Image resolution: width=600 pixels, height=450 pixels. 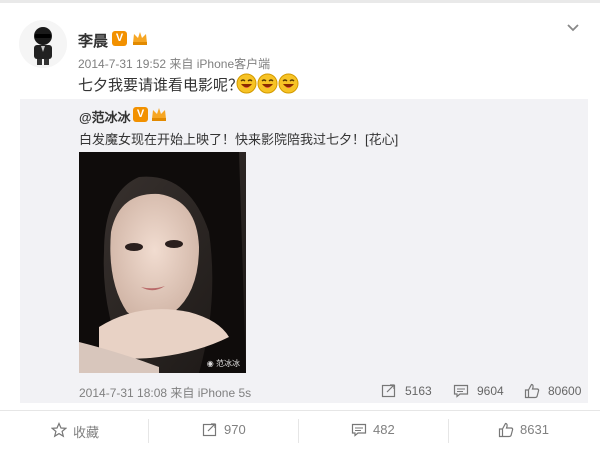 I want to click on reposted-photo: ◉ 范冰冰, so click(x=162, y=262).